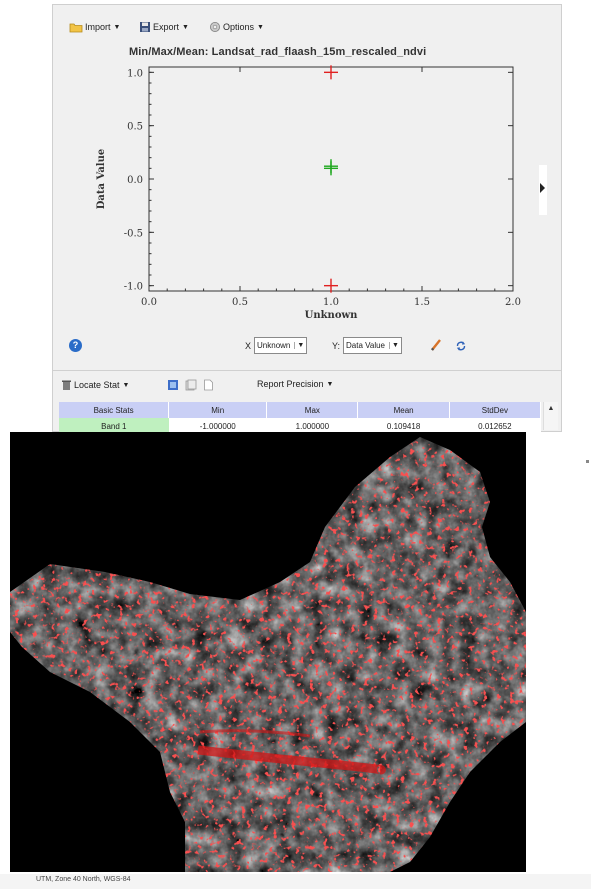  I want to click on report-precision-menu: Report Precision ▼, so click(295, 384).